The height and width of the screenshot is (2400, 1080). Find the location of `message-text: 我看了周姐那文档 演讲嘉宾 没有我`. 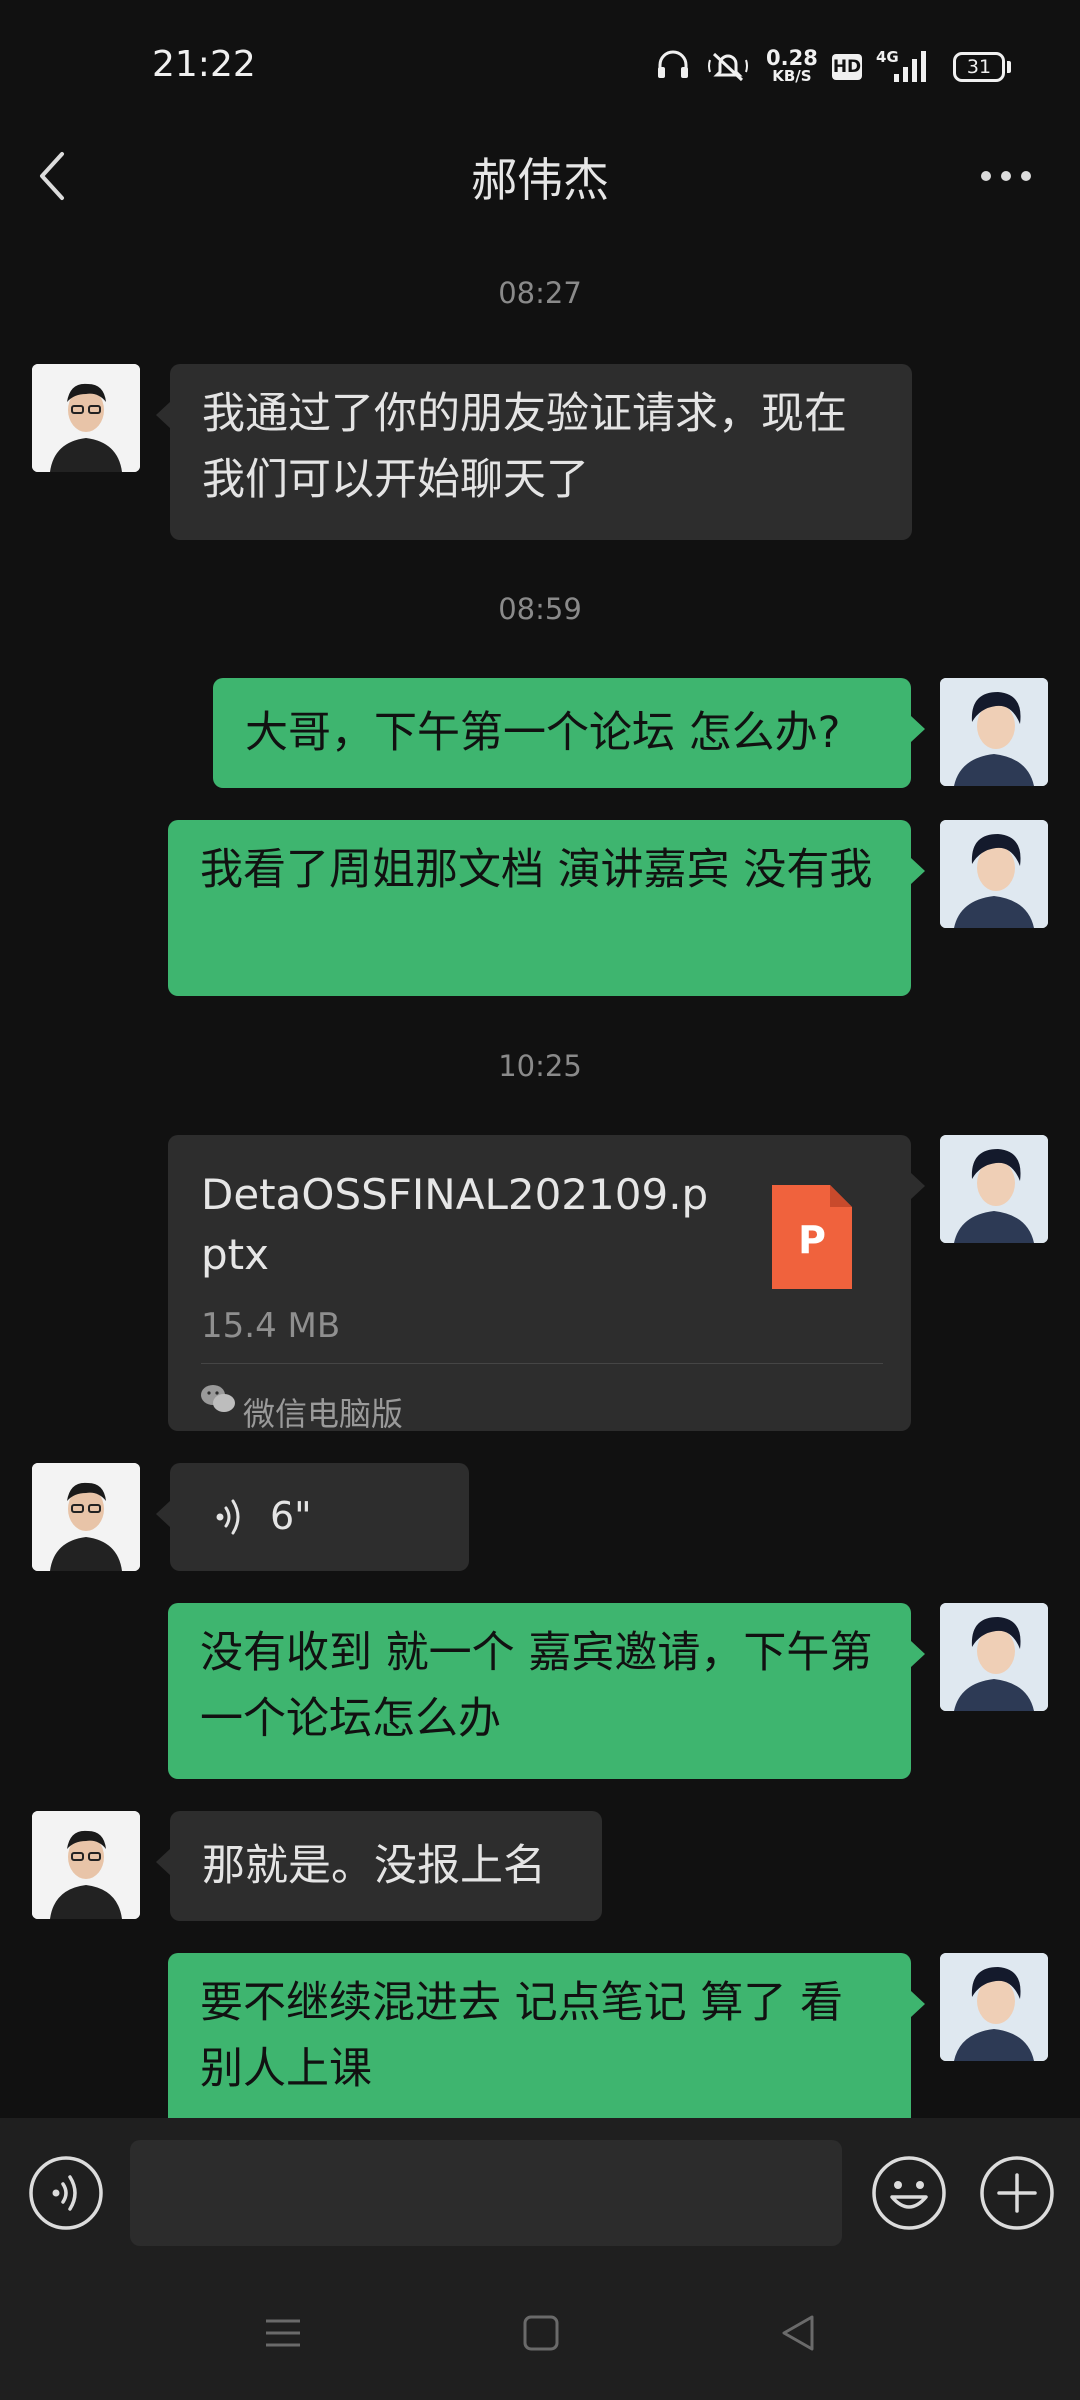

message-text: 我看了周姐那文档 演讲嘉宾 没有我 is located at coordinates (536, 870).